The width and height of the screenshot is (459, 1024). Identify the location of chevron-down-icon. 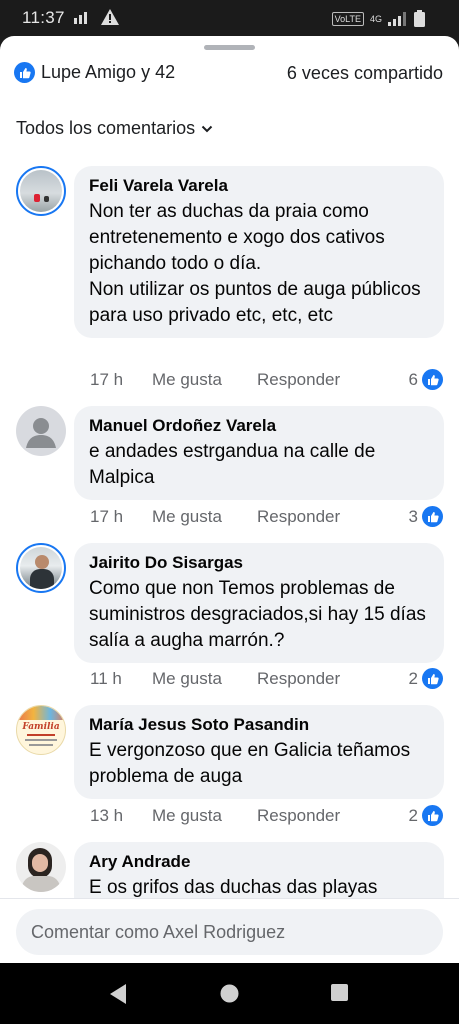
(207, 128).